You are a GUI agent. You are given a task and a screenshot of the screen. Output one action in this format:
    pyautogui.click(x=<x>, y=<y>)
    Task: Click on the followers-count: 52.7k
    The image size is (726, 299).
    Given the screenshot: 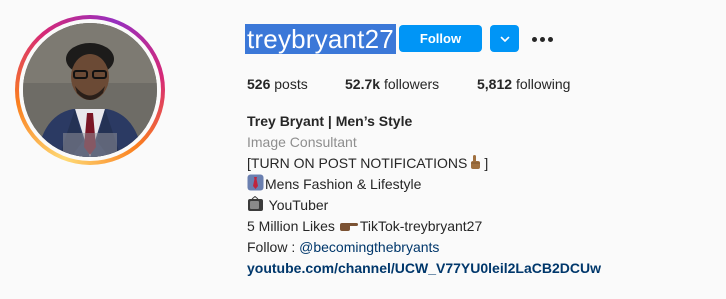 What is the action you would take?
    pyautogui.click(x=363, y=84)
    